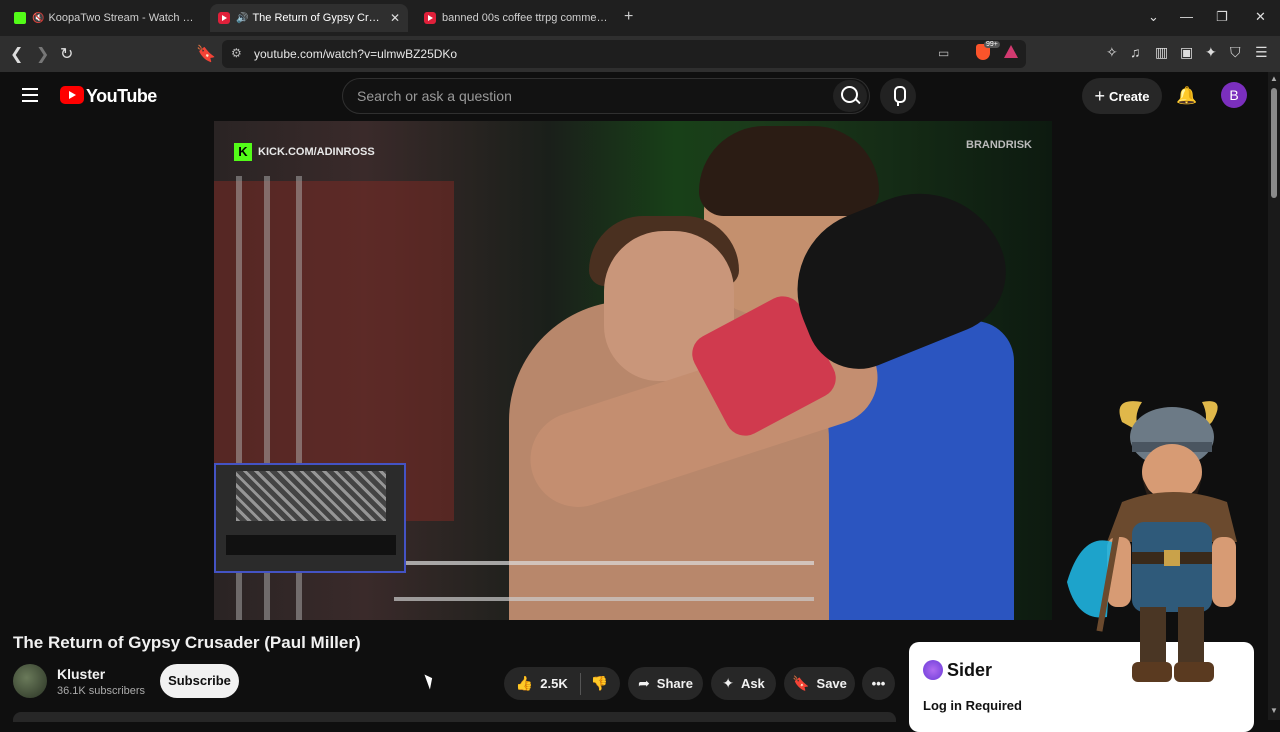 The height and width of the screenshot is (732, 1280). What do you see at coordinates (242, 18) in the screenshot?
I see `audio-playing-icon: 🔊` at bounding box center [242, 18].